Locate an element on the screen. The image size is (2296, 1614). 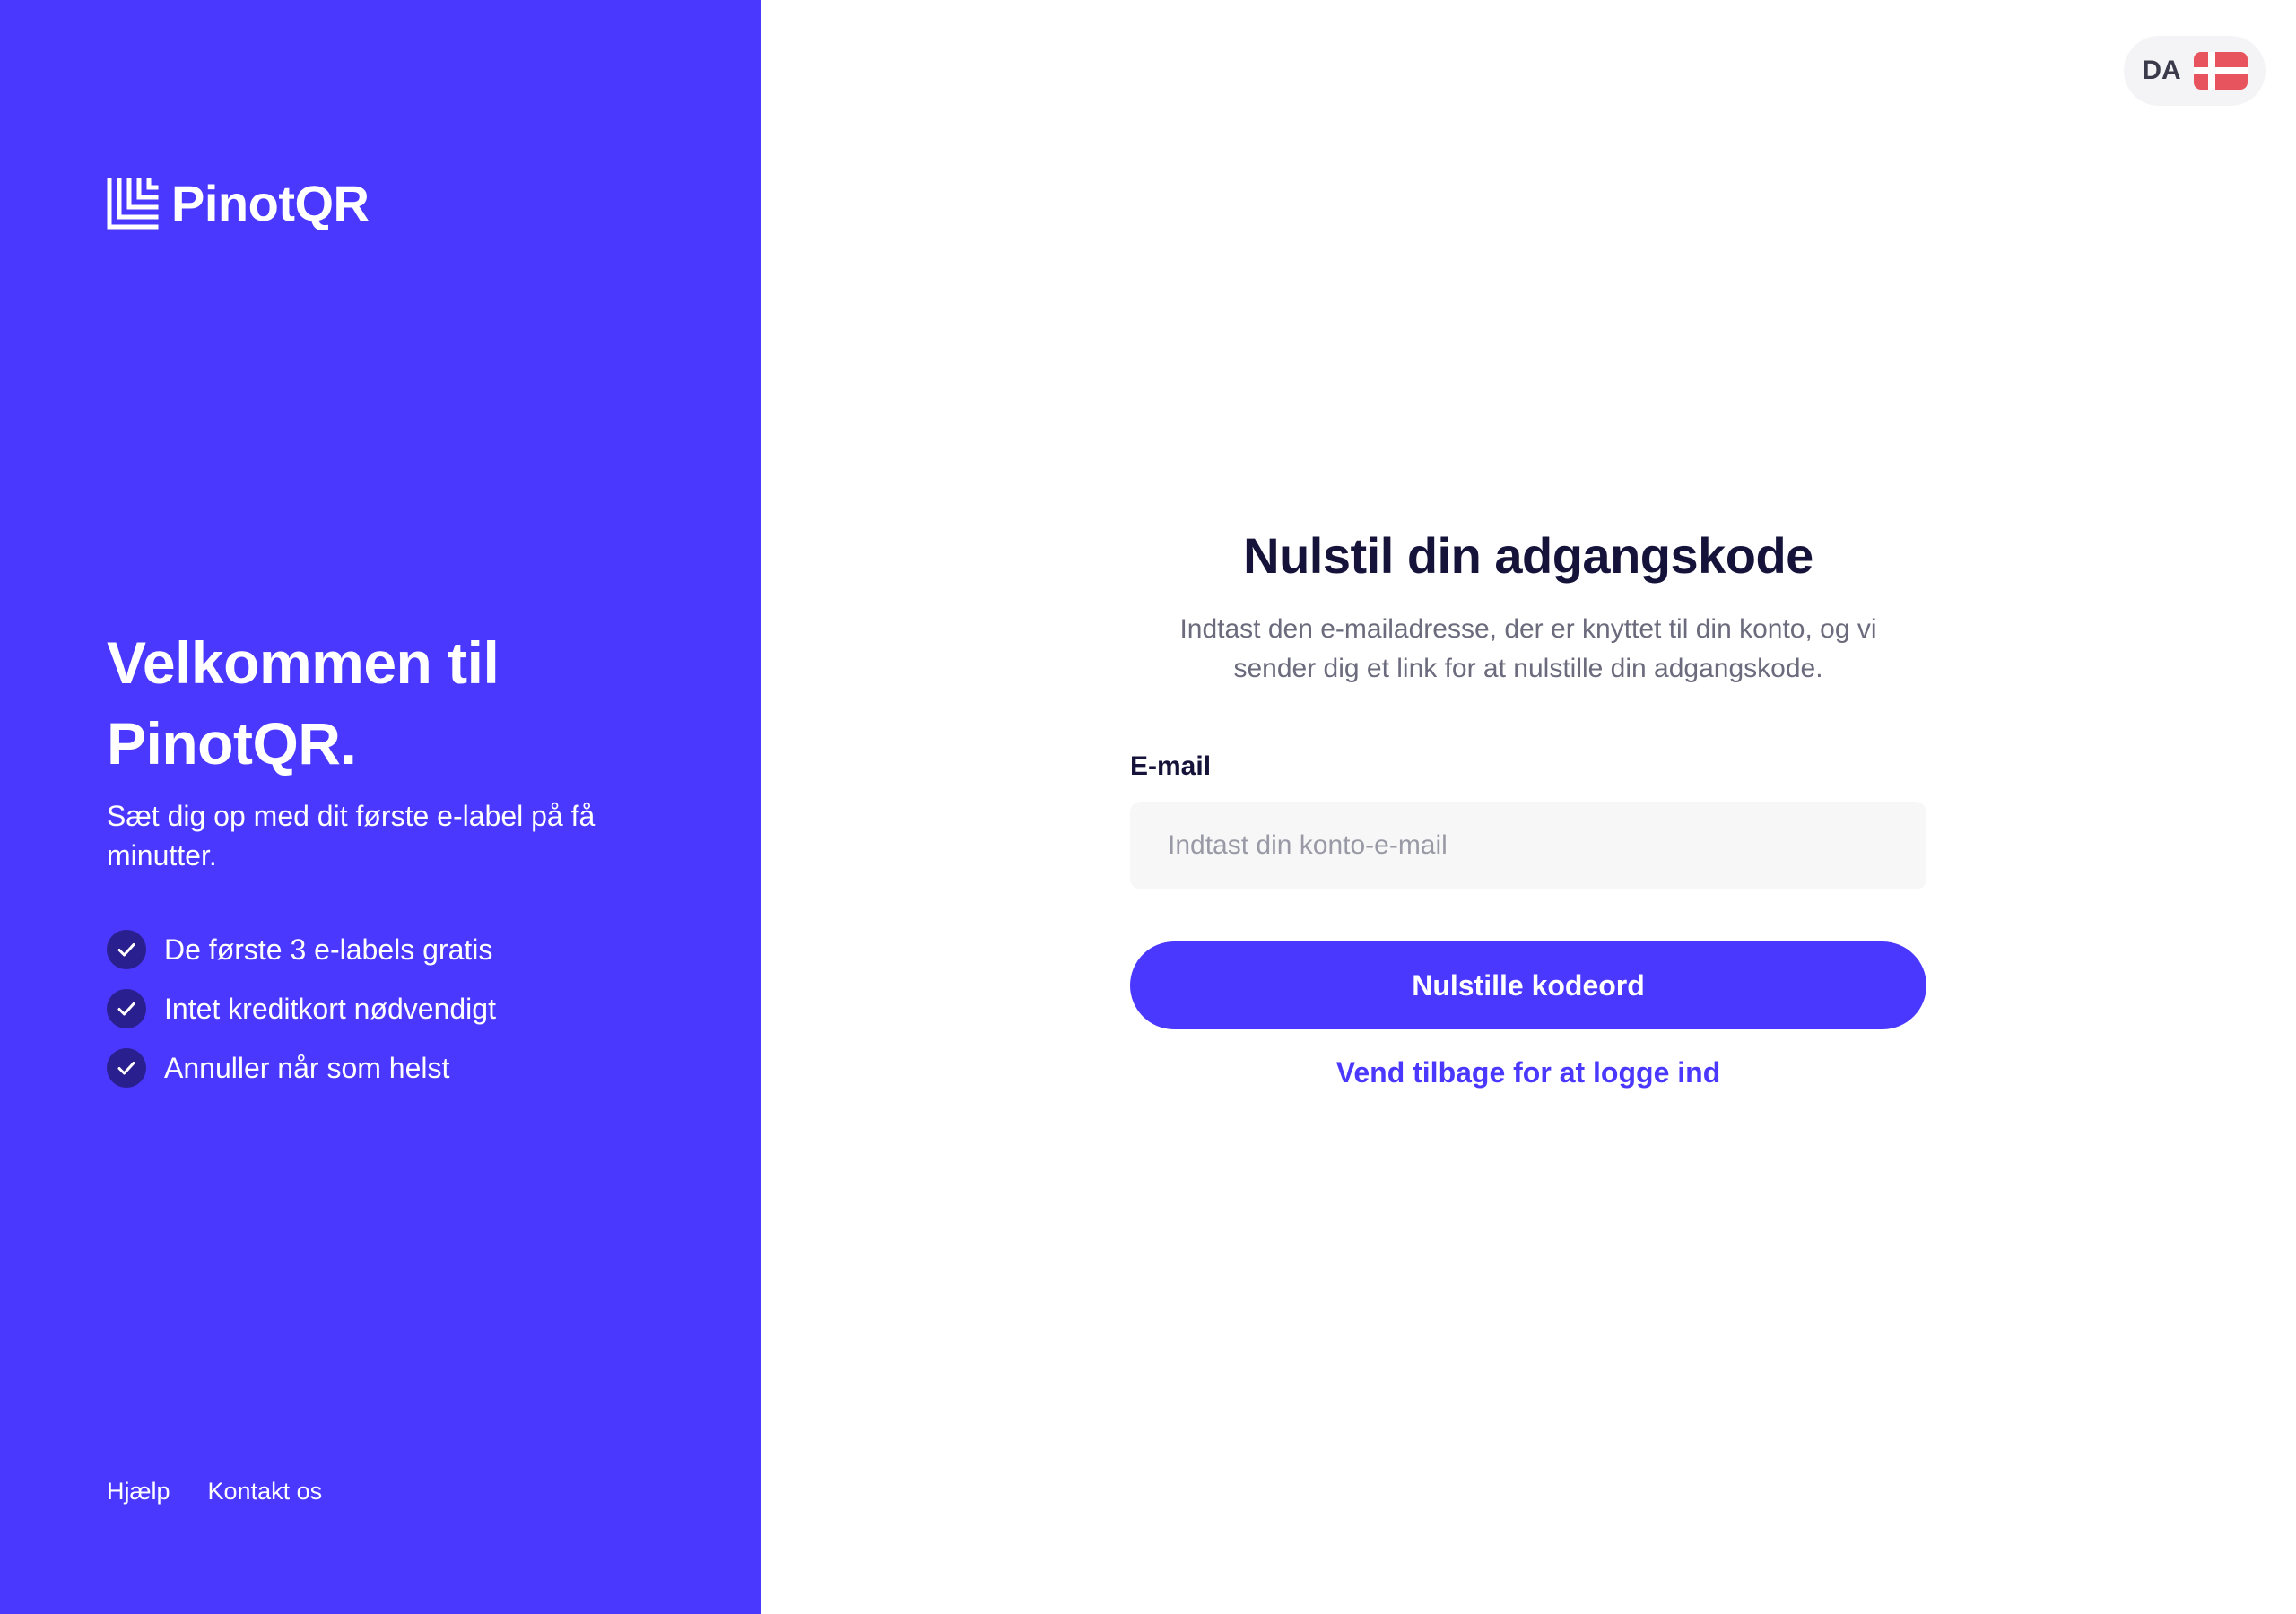
benefit-label: Intet kreditkort nødvendigt is located at coordinates (330, 1009).